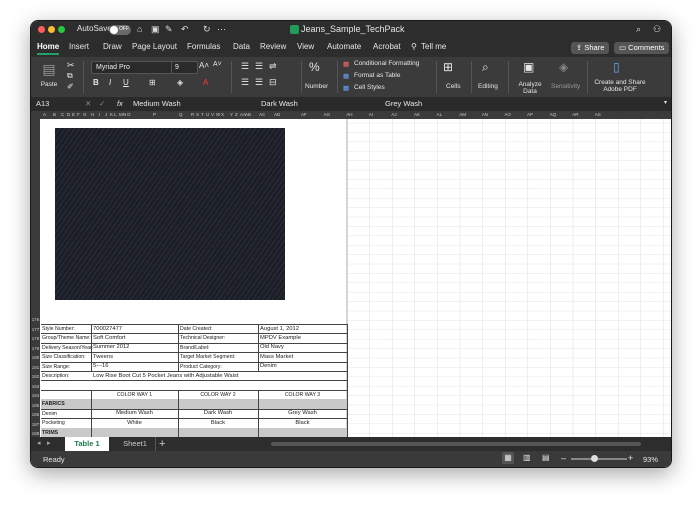 The width and height of the screenshot is (700, 505). I want to click on share-button: ⇪ Share, so click(590, 48).